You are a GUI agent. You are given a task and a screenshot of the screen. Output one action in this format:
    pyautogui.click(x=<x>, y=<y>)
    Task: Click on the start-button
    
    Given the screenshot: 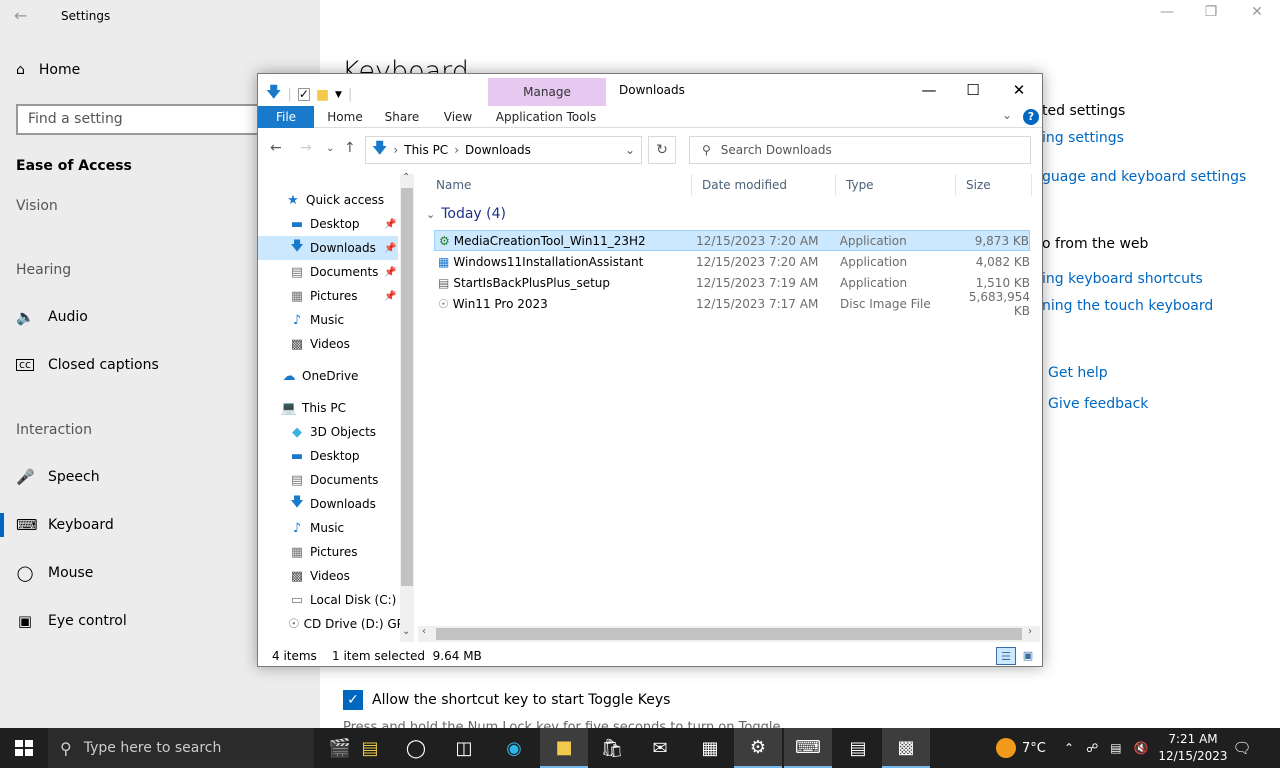 What is the action you would take?
    pyautogui.click(x=24, y=748)
    